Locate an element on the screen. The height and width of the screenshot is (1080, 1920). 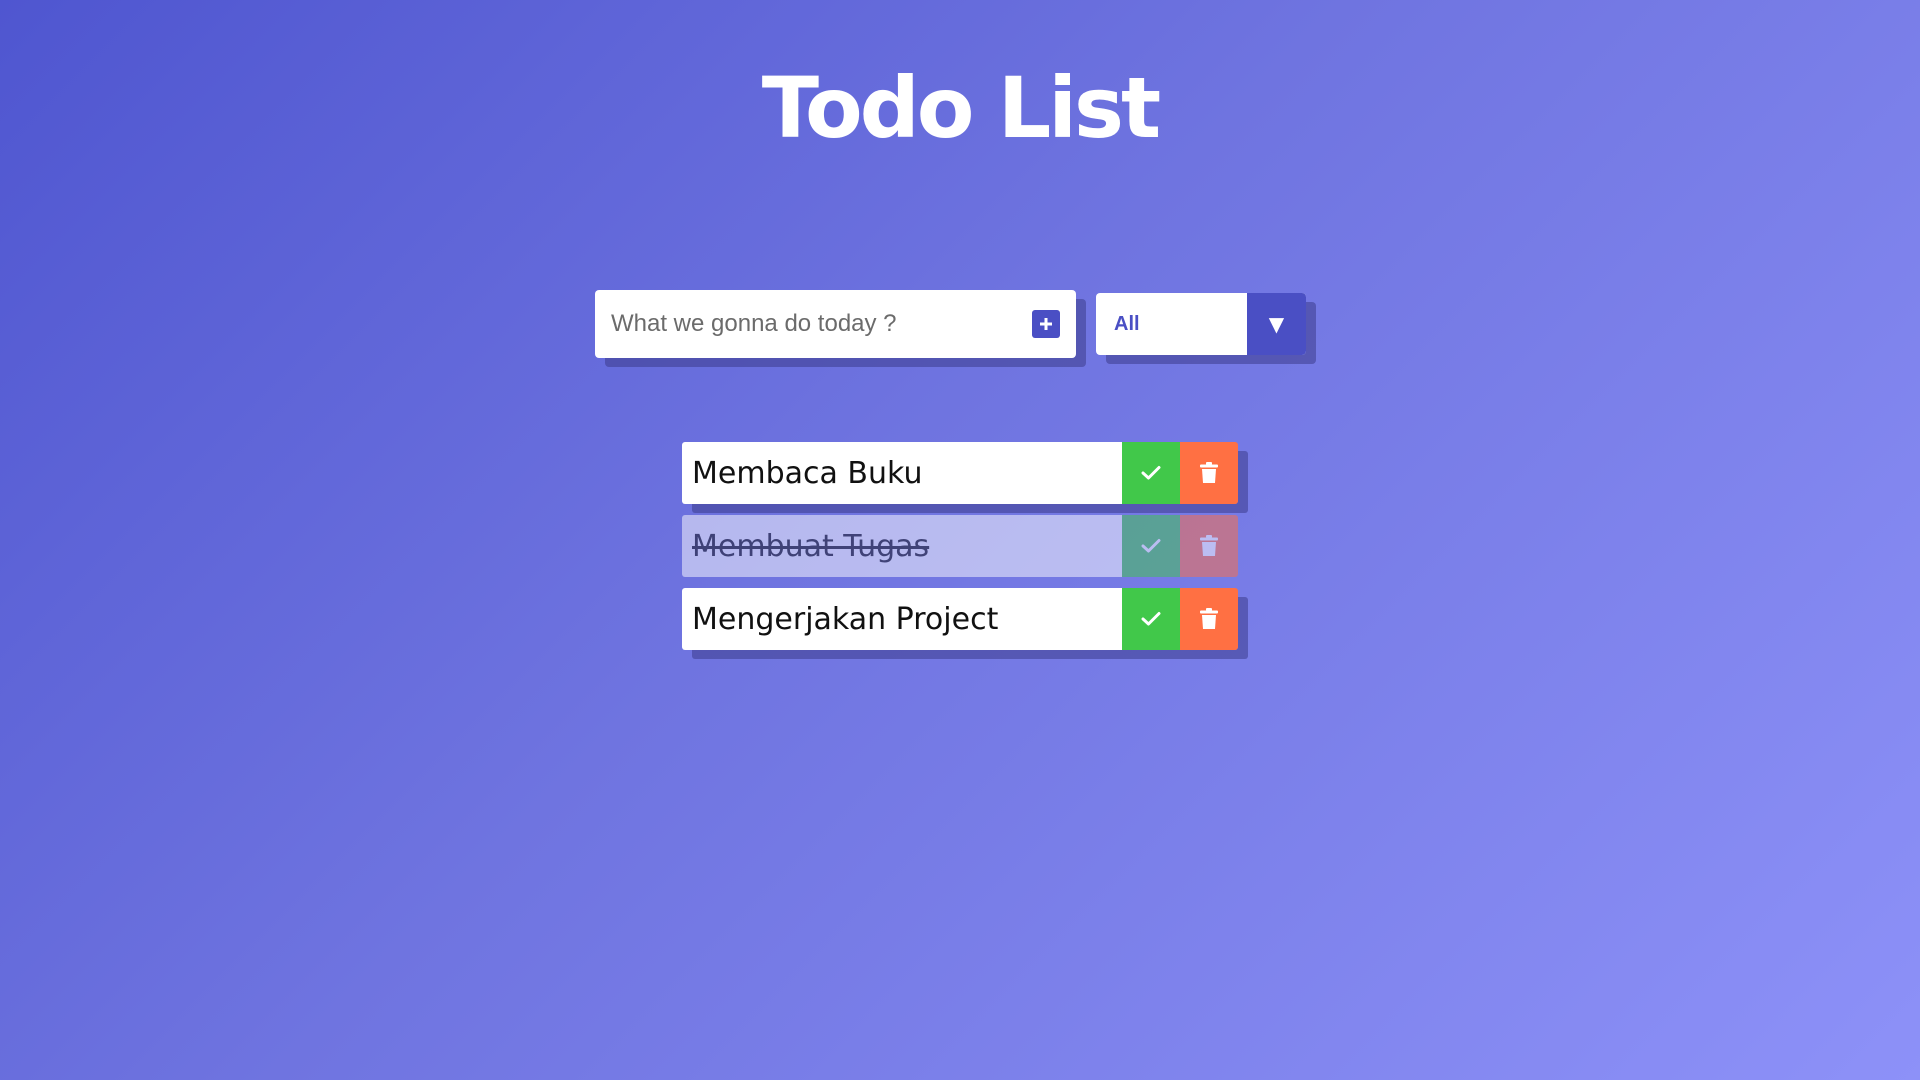
todo-item: Mengerjakan Project is located at coordinates (960, 619).